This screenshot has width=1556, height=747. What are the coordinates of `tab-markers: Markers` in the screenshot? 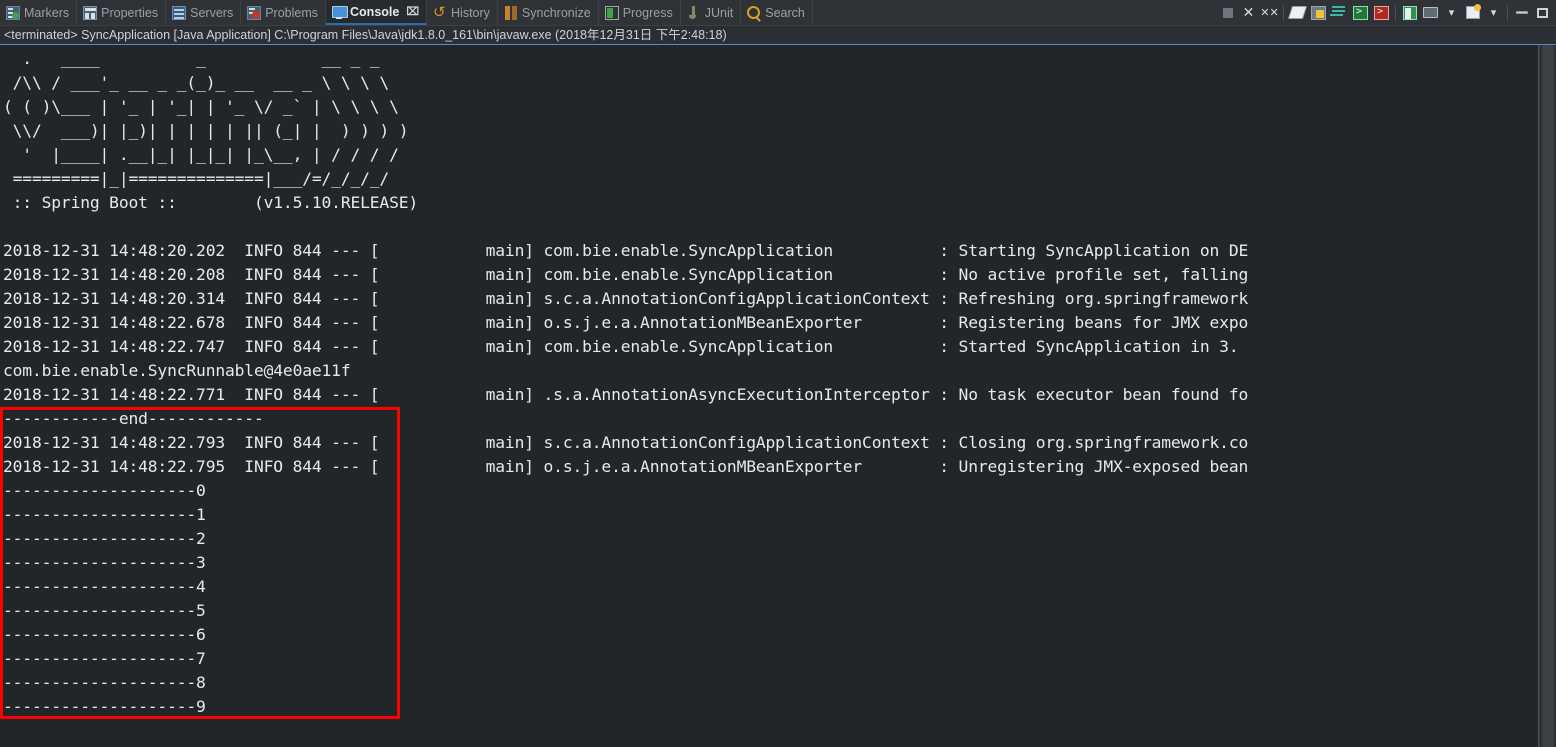 It's located at (39, 12).